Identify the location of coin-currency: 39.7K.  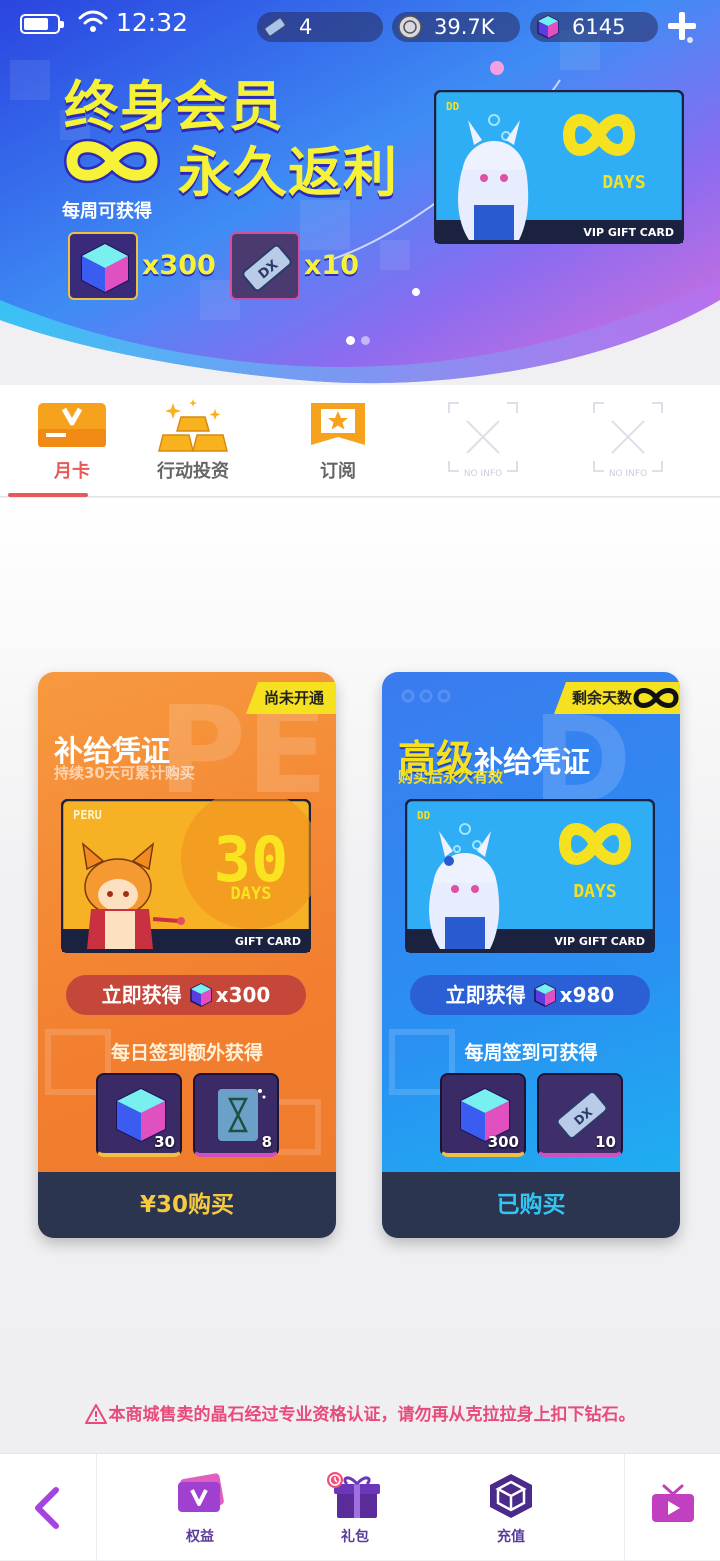
(456, 27).